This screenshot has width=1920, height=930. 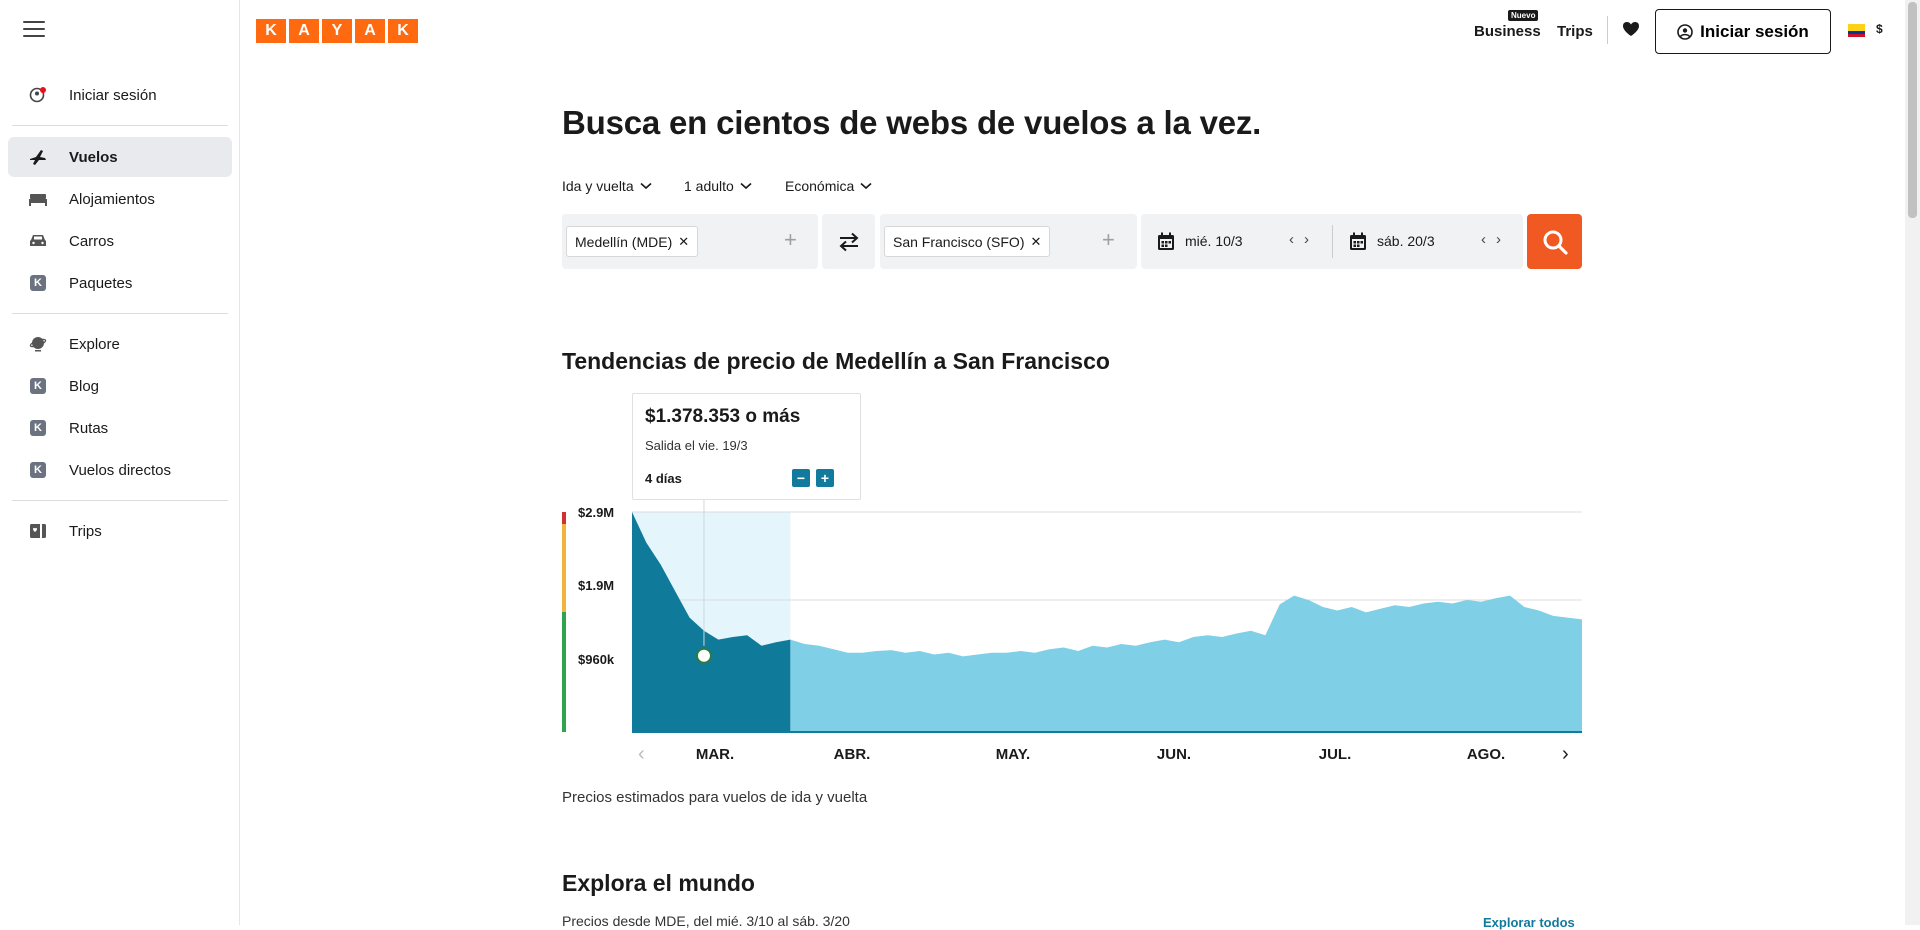 What do you see at coordinates (663, 478) in the screenshot?
I see `tooltip-duration: 4 días` at bounding box center [663, 478].